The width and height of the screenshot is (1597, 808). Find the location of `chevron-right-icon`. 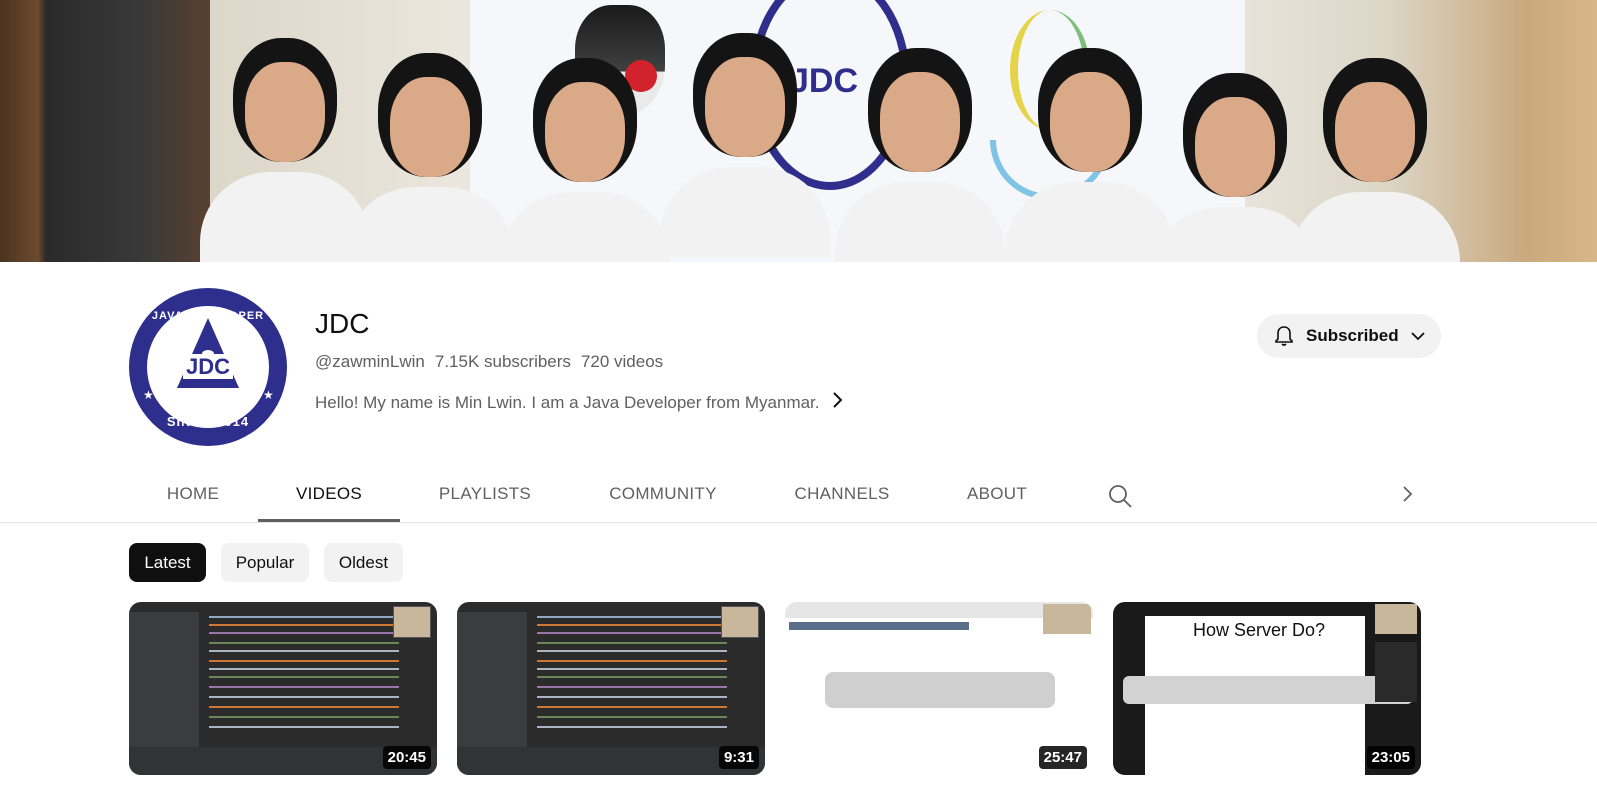

chevron-right-icon is located at coordinates (838, 402).